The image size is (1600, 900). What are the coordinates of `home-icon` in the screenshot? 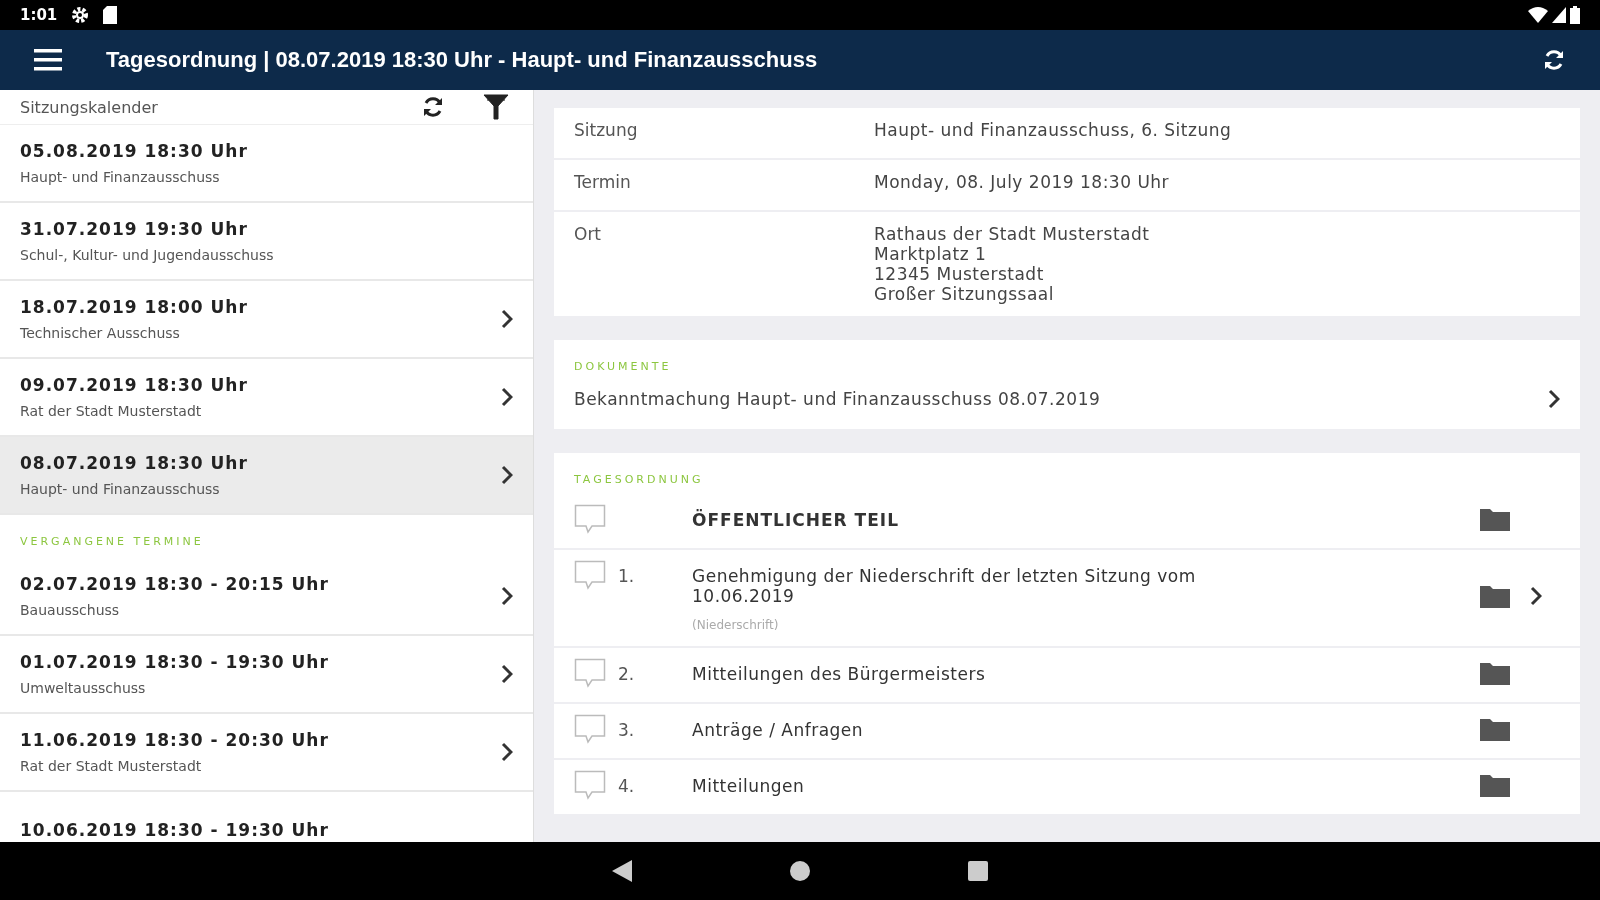 It's located at (800, 871).